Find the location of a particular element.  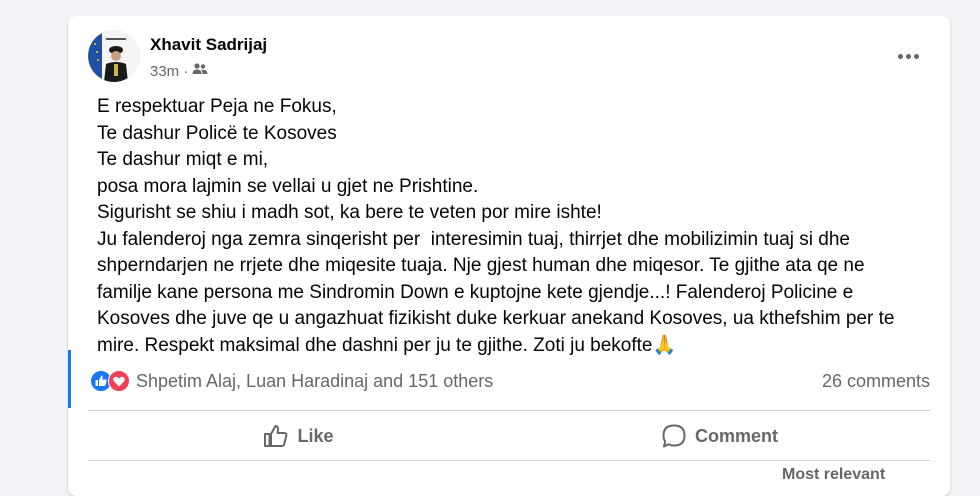

reaction-icons is located at coordinates (110, 381).